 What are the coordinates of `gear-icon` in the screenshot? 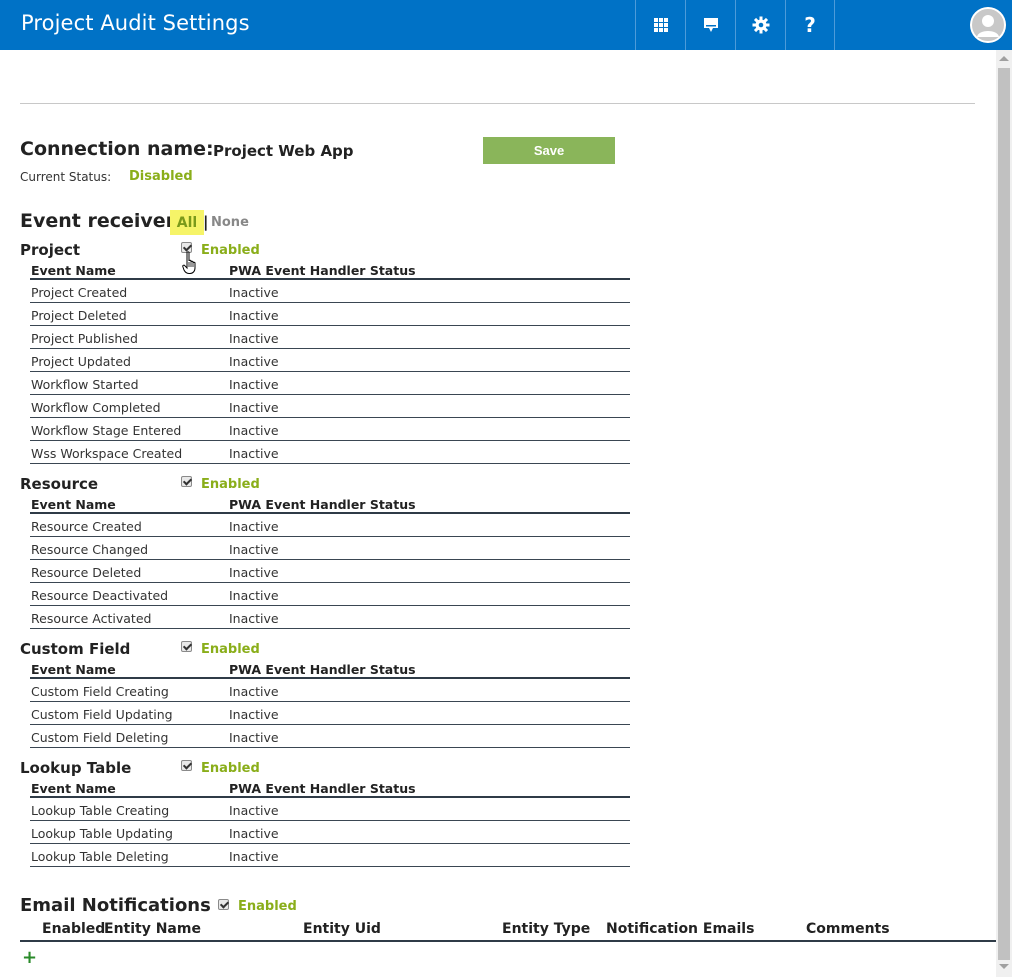 It's located at (760, 25).